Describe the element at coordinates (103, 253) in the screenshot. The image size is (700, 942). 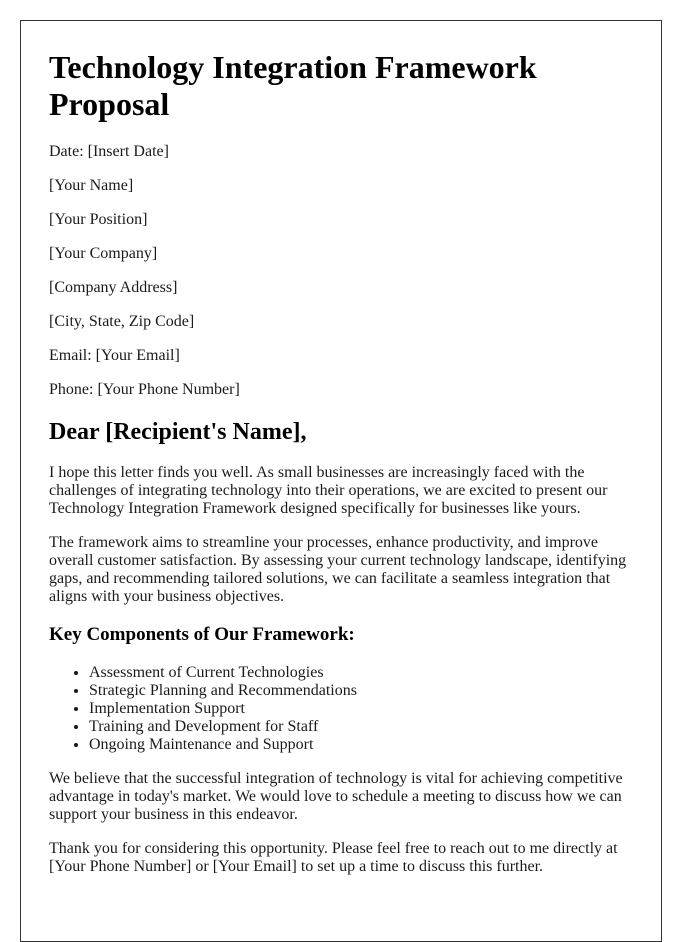
I see `sender-company-line: [Your Company]` at that location.